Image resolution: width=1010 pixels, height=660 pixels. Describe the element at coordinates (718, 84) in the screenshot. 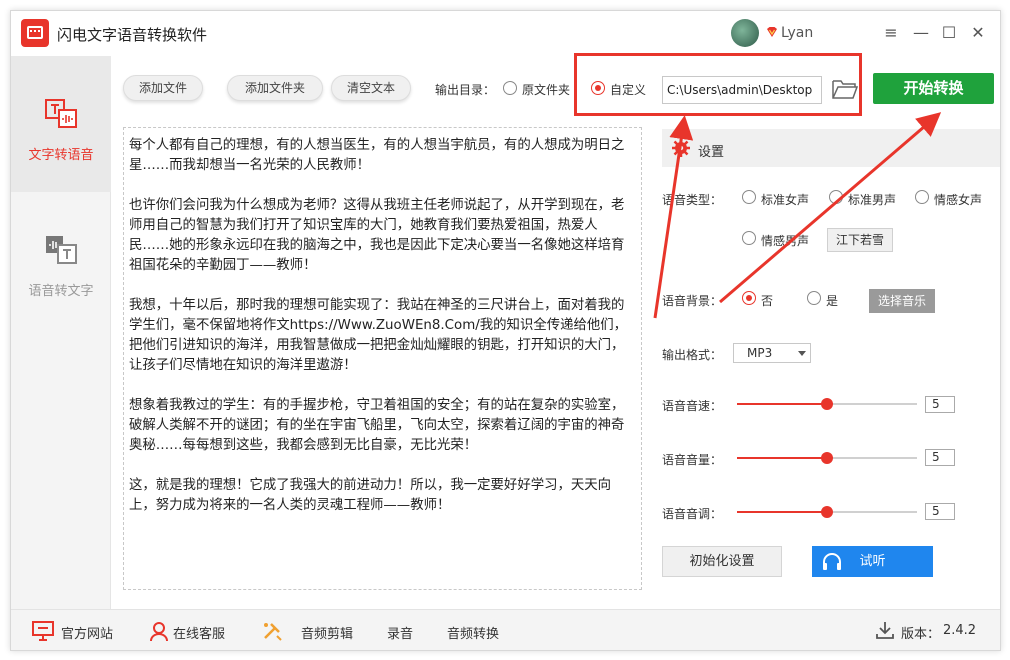

I see `output-highlight-box` at that location.